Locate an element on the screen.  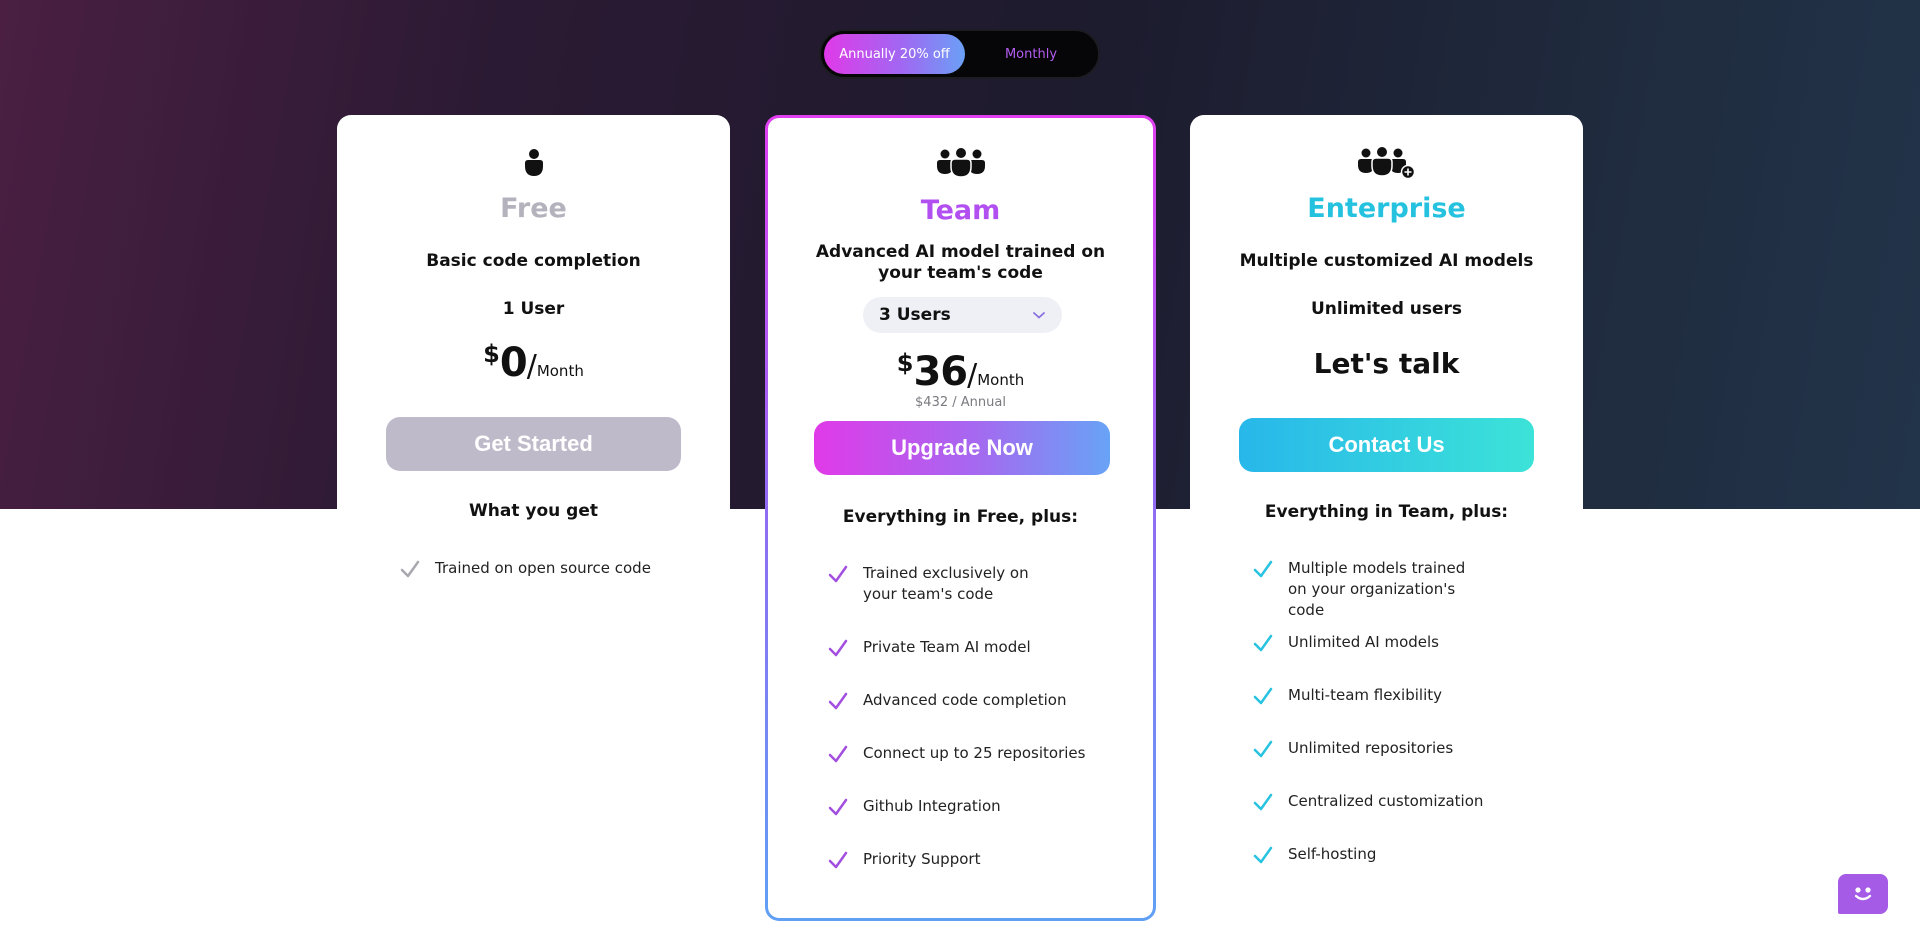
feature-label: Centralized customization is located at coordinates (1386, 801).